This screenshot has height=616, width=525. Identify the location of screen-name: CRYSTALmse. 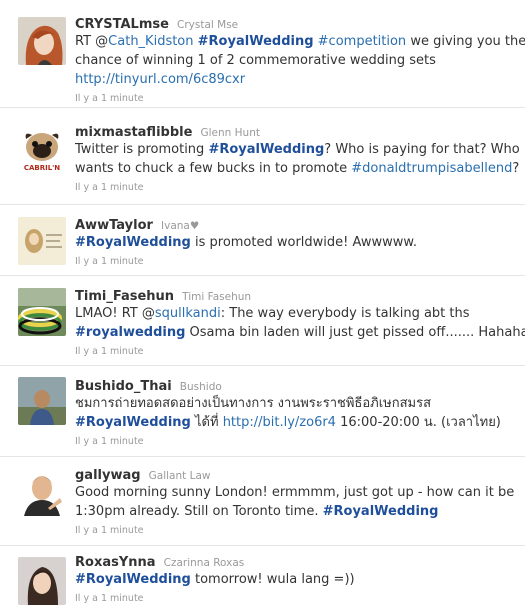
(122, 24).